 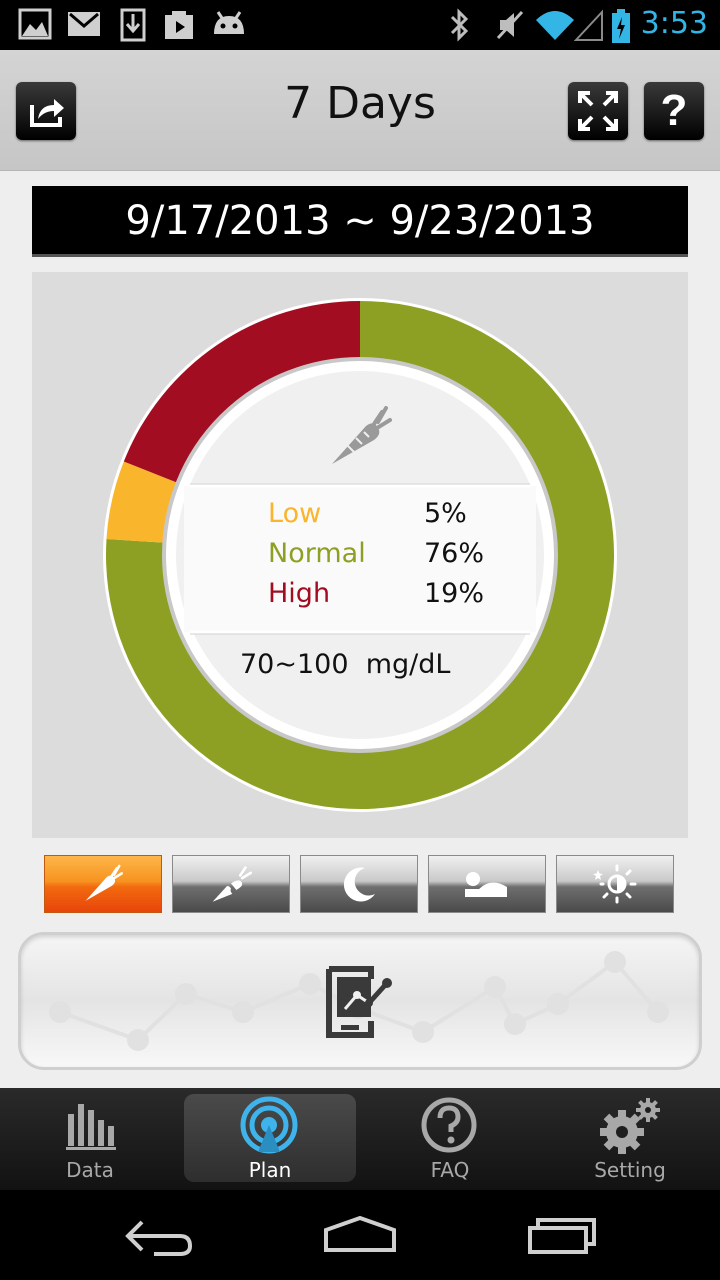 I want to click on back-icon, so click(x=160, y=1238).